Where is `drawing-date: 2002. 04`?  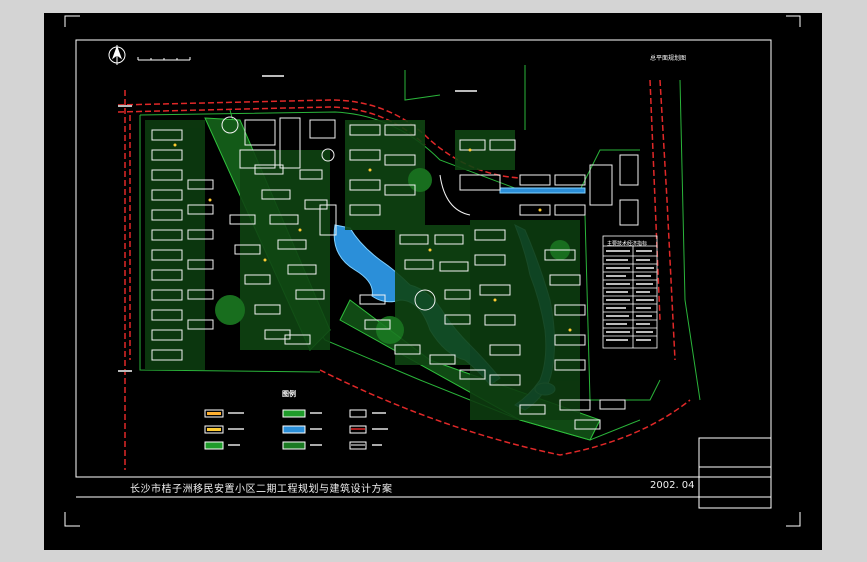
drawing-date: 2002. 04 is located at coordinates (672, 485).